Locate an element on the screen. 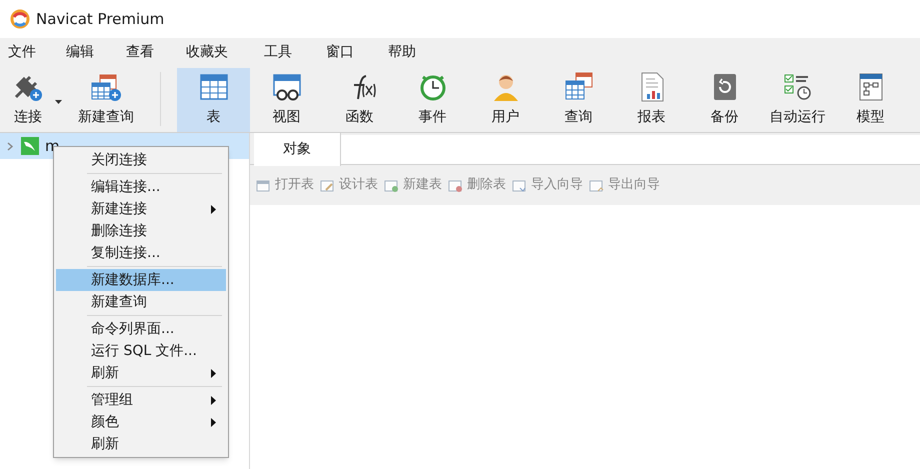  window-title: Navicat Premium is located at coordinates (100, 19).